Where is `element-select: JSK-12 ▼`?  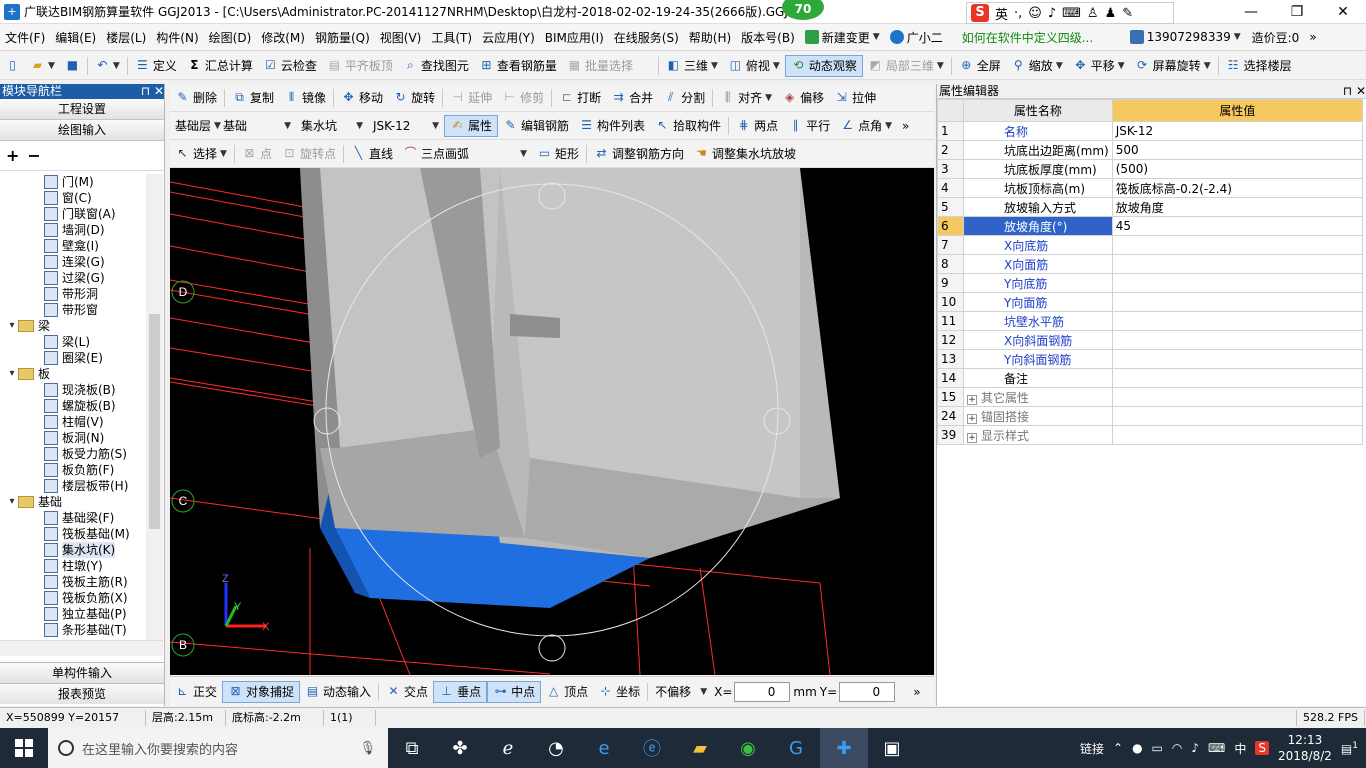
element-select: JSK-12 ▼ is located at coordinates (406, 126).